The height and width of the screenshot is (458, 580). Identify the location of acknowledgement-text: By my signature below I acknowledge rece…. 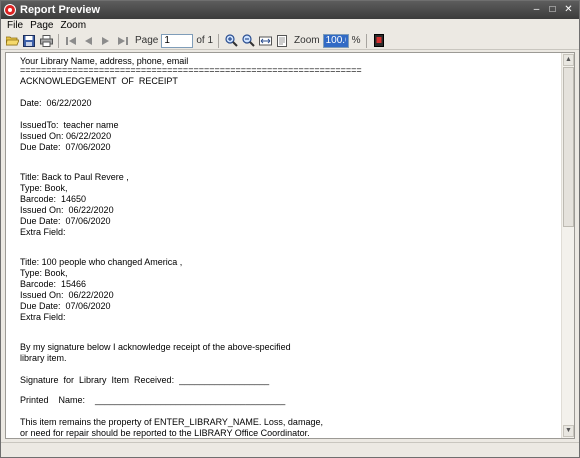
(155, 347).